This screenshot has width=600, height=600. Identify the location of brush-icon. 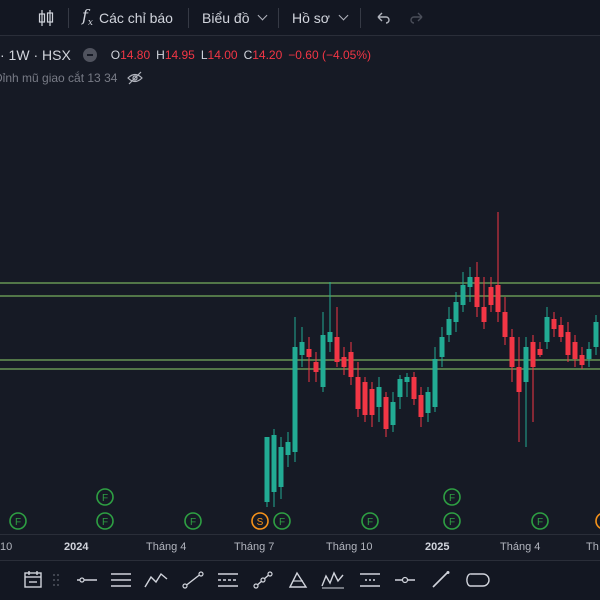
(441, 580).